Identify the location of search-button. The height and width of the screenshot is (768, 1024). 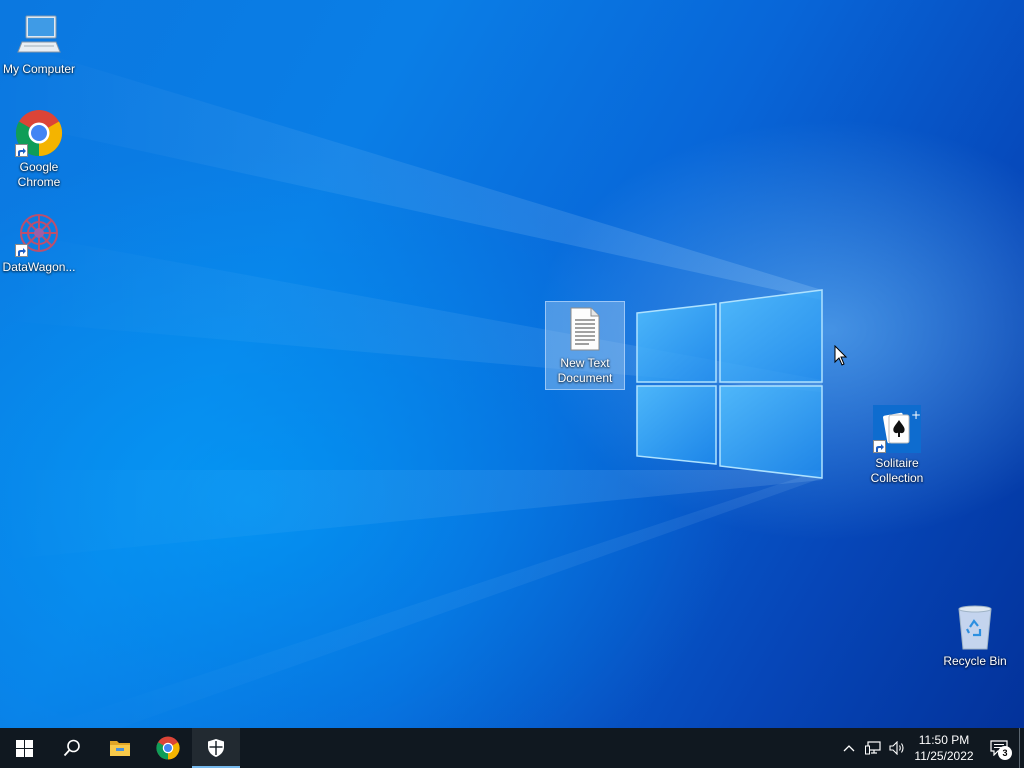
(72, 748).